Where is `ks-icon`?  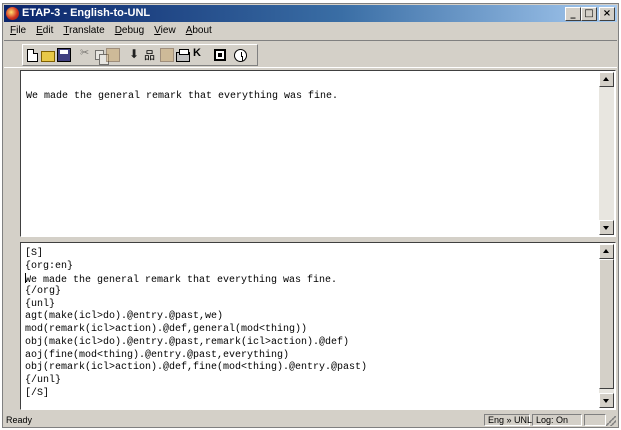
ks-icon is located at coordinates (199, 54).